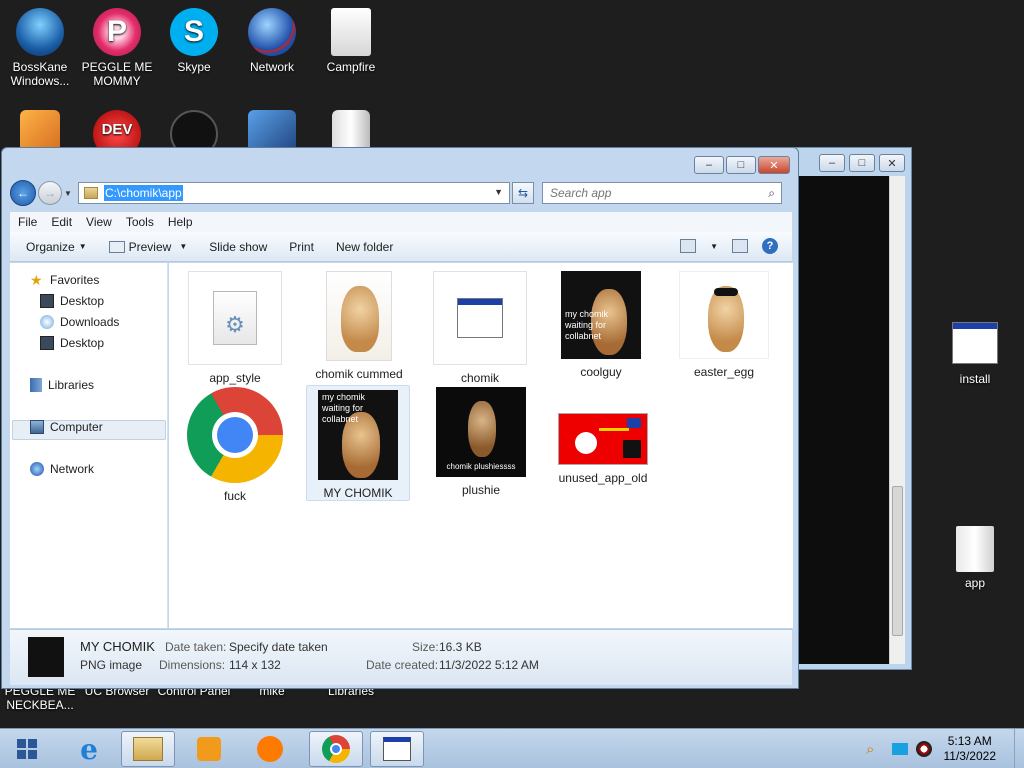  What do you see at coordinates (924, 749) in the screenshot?
I see `volume-tray-icon` at bounding box center [924, 749].